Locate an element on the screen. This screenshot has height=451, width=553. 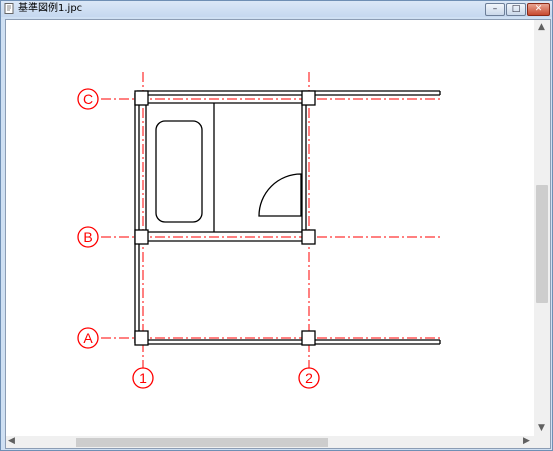
horizontal-scrollbar: ◀ ▶ is located at coordinates (270, 442).